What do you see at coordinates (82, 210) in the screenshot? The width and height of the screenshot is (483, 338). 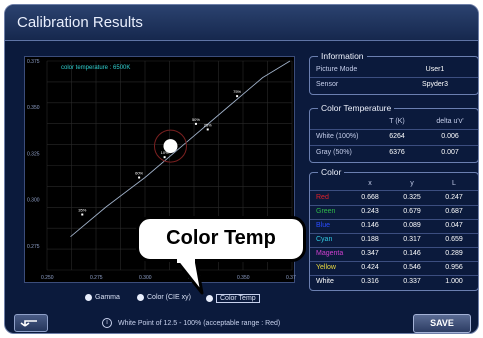 I see `data-point-label: 35%` at bounding box center [82, 210].